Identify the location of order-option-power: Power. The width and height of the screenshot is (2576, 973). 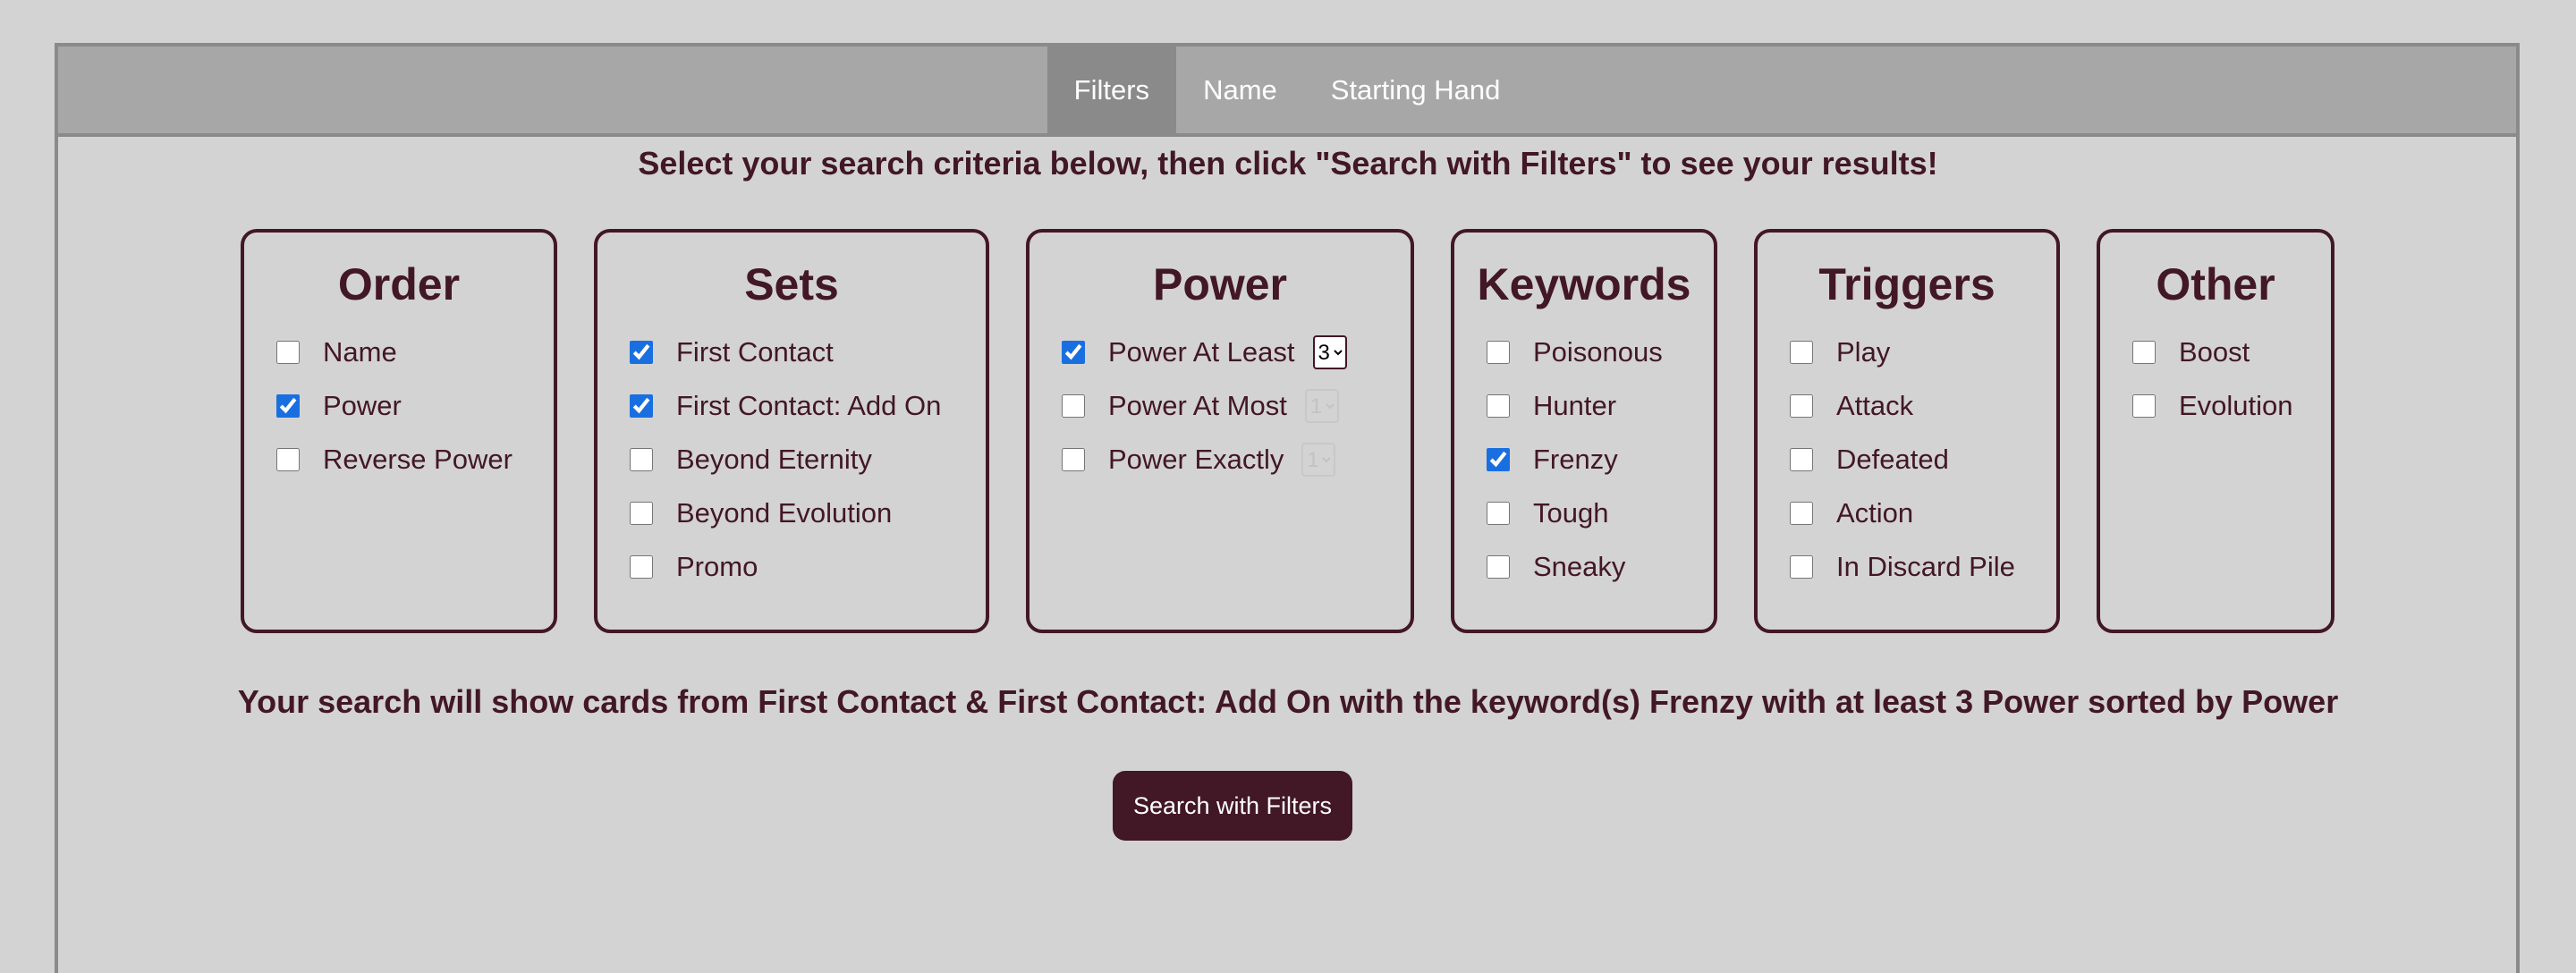
(399, 406).